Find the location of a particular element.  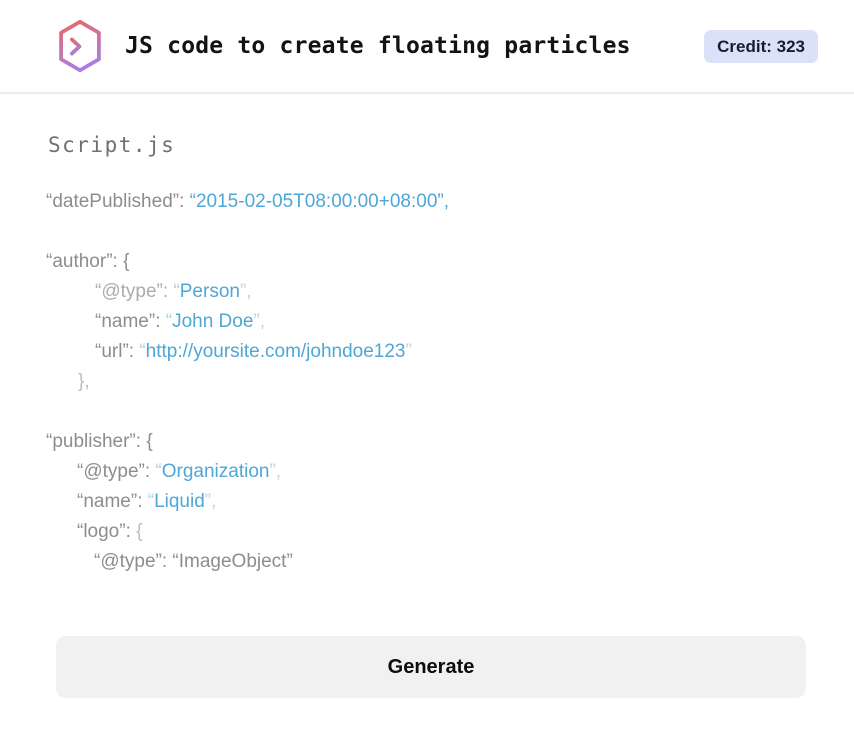

code-token: “2015-02-05T08:00:00+08:00”, is located at coordinates (319, 201).